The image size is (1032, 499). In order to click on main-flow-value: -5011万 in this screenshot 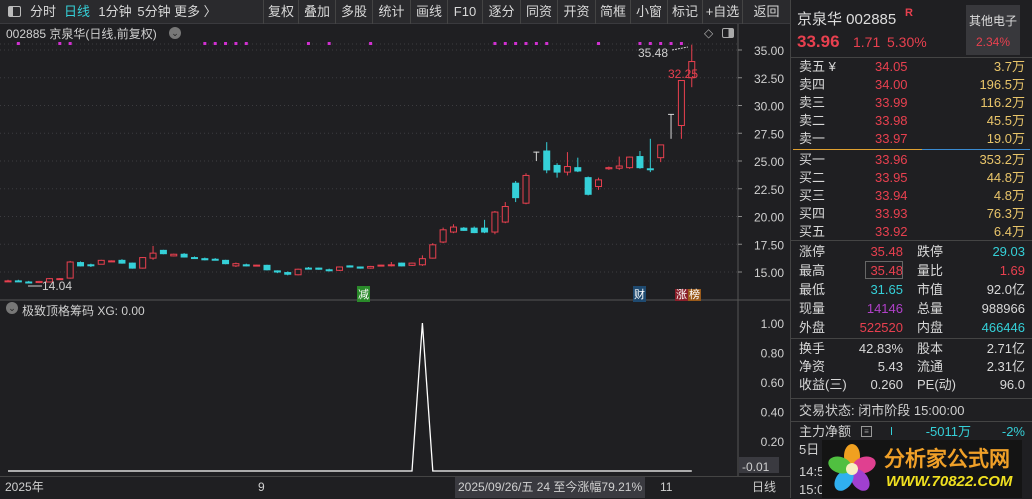, I will do `click(948, 431)`.